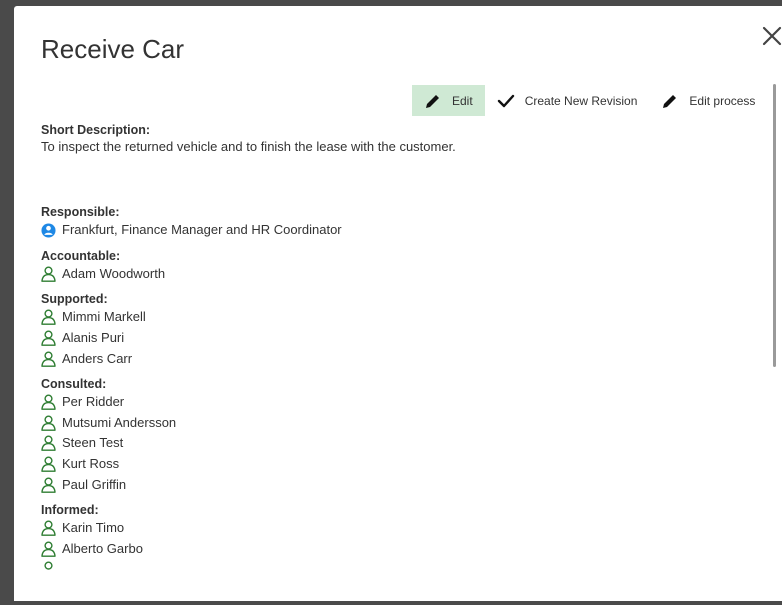  Describe the element at coordinates (80, 212) in the screenshot. I see `responsible-label: Responsible:` at that location.